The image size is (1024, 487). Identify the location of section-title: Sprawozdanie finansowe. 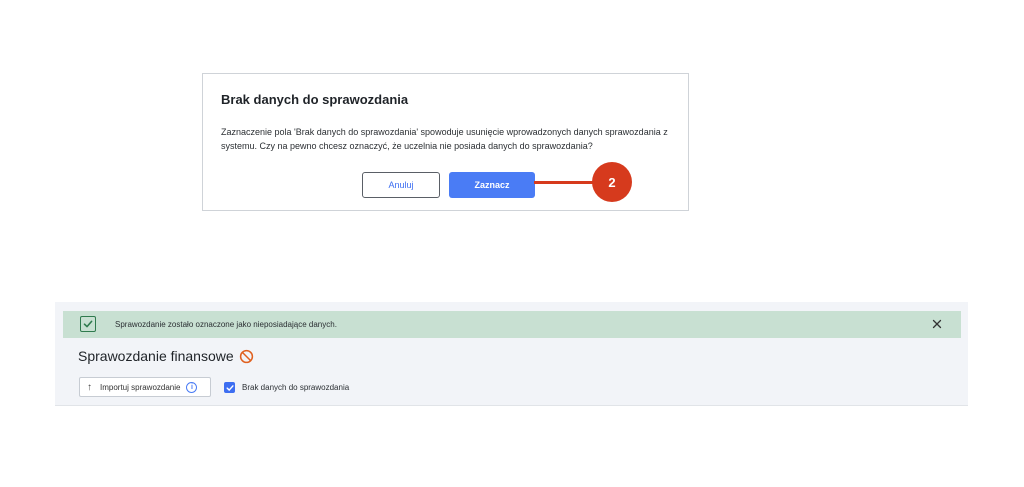
(156, 356).